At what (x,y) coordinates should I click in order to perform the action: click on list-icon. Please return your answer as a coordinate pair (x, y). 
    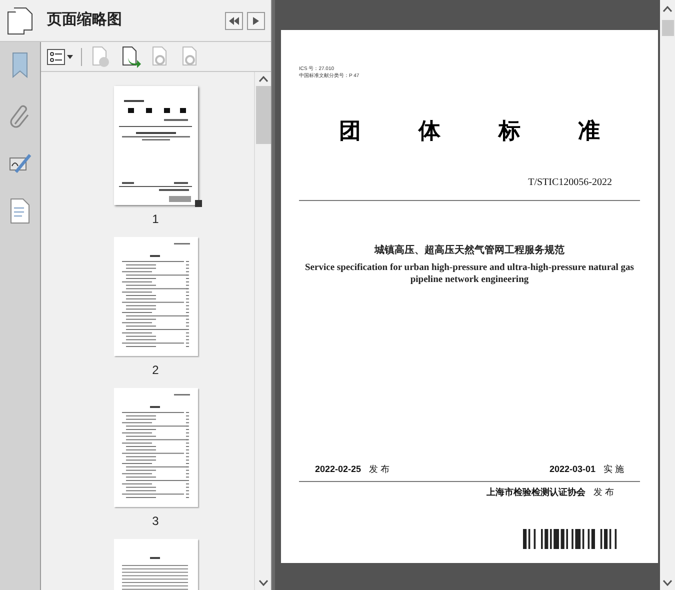
    Looking at the image, I should click on (56, 56).